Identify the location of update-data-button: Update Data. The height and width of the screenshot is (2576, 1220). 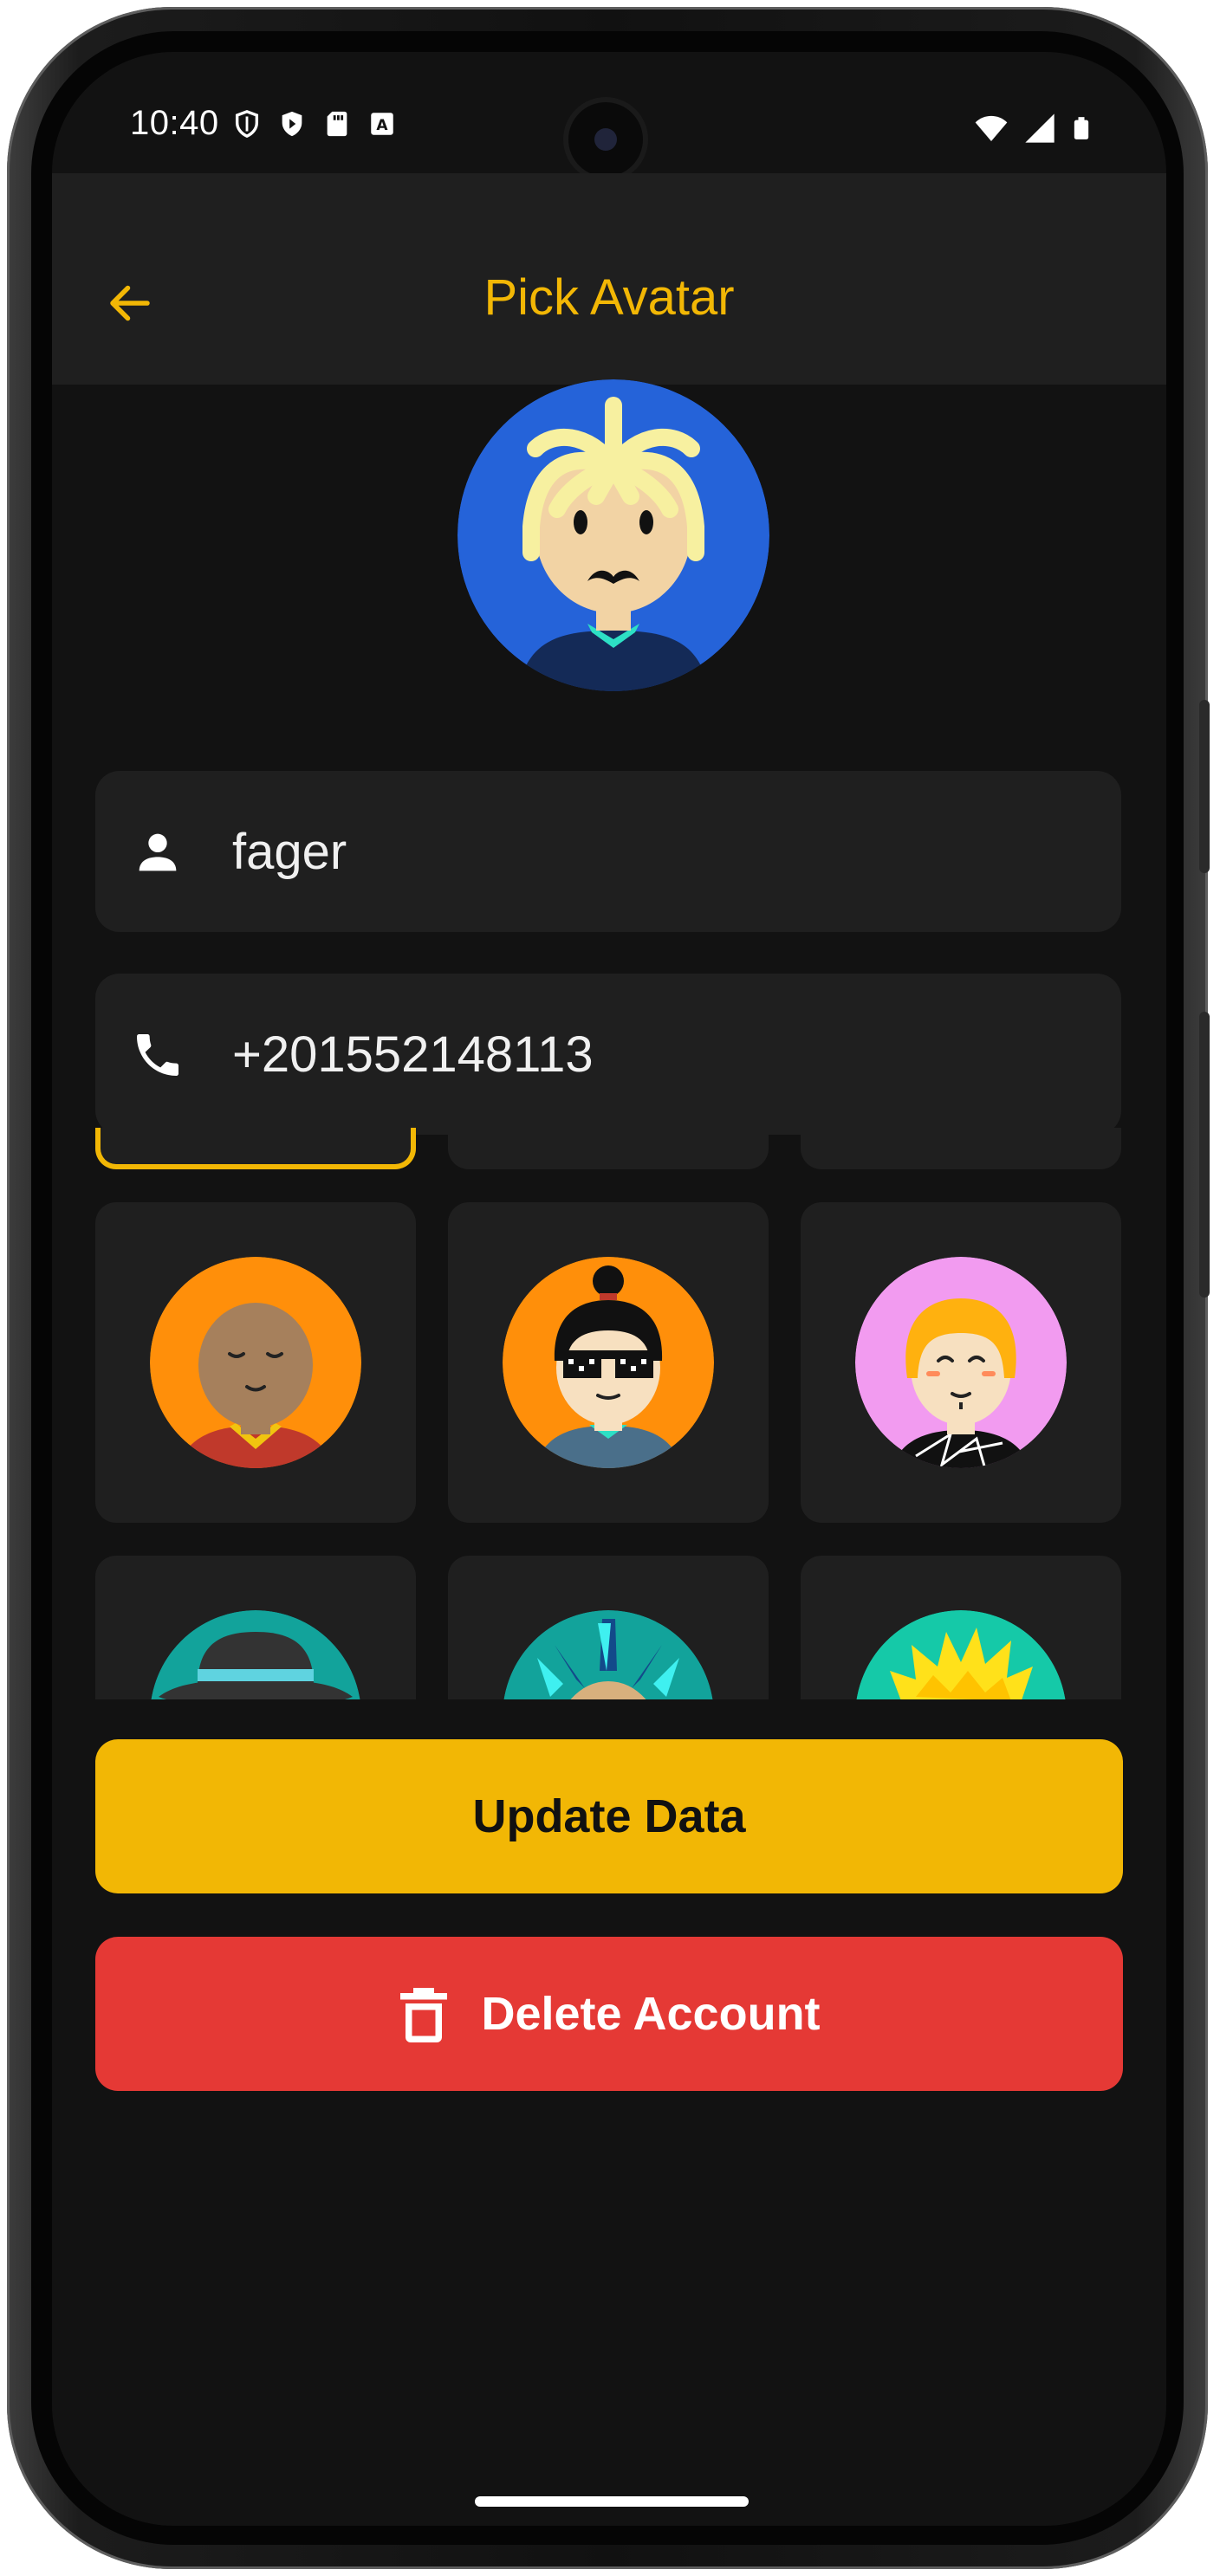
(609, 1816).